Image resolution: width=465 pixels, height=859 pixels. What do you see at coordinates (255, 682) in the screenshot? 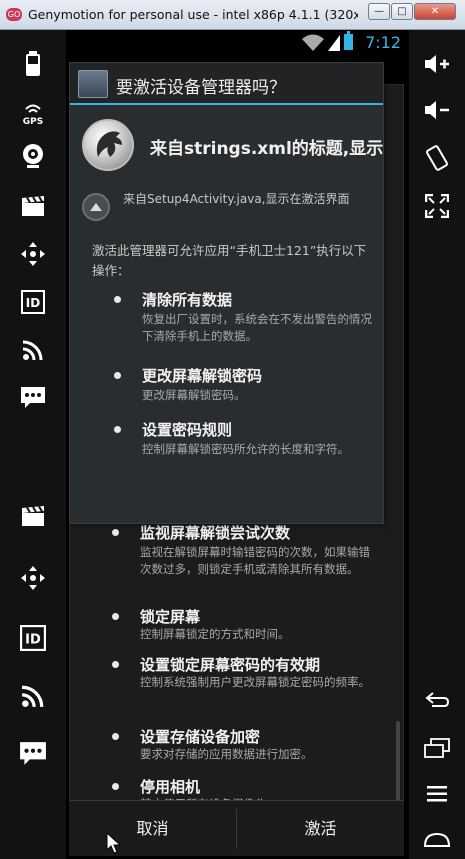
I see `permission-desc: 控制系统强制用户更改屏幕锁定密码的频率。` at bounding box center [255, 682].